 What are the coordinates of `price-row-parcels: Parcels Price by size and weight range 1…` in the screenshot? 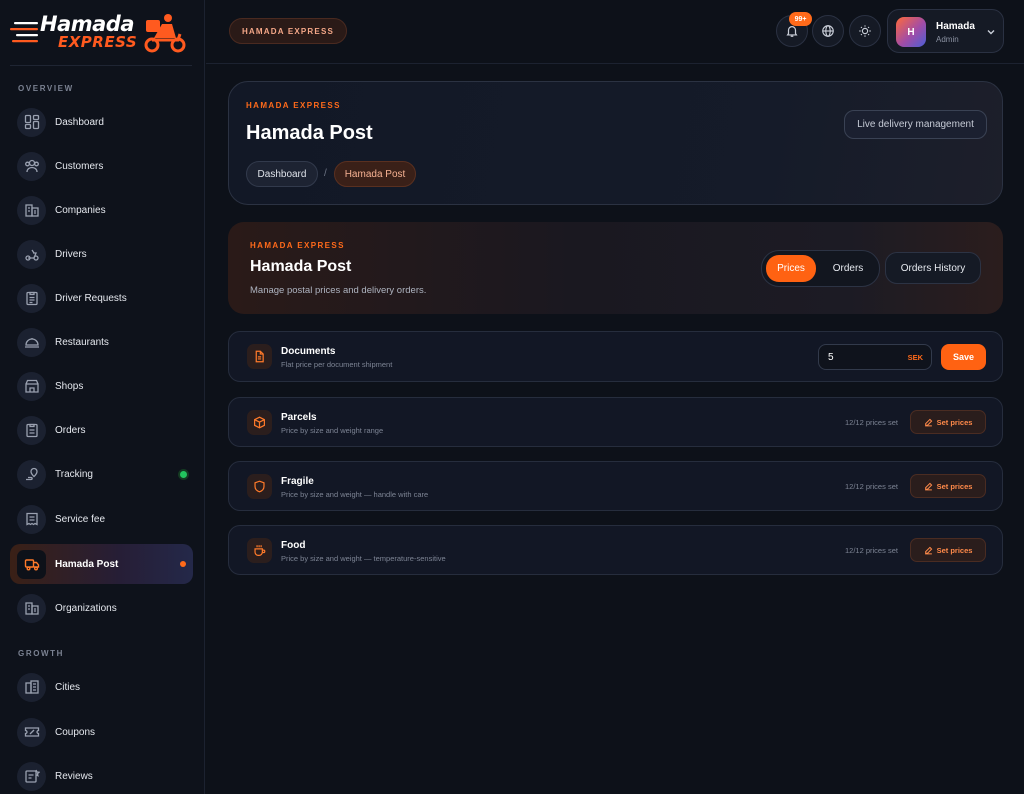 It's located at (615, 422).